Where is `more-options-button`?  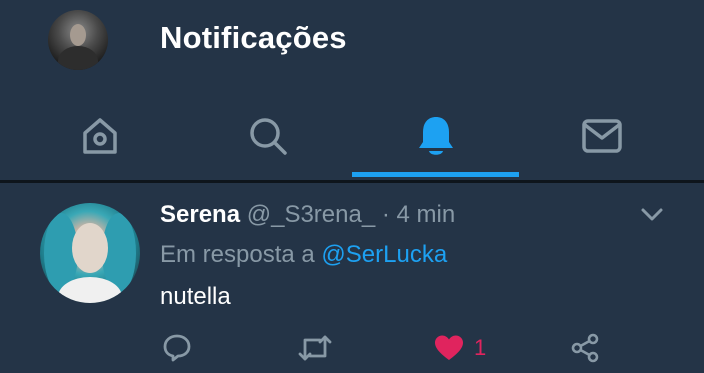
more-options-button is located at coordinates (652, 217).